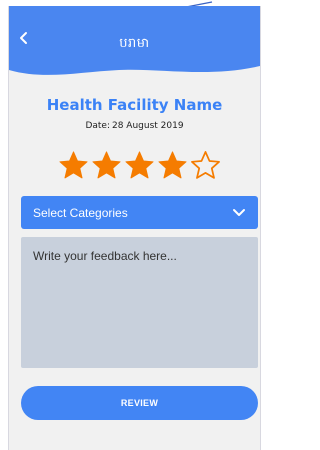 The height and width of the screenshot is (450, 320). What do you see at coordinates (147, 126) in the screenshot?
I see `date-value: 28 August 2019` at bounding box center [147, 126].